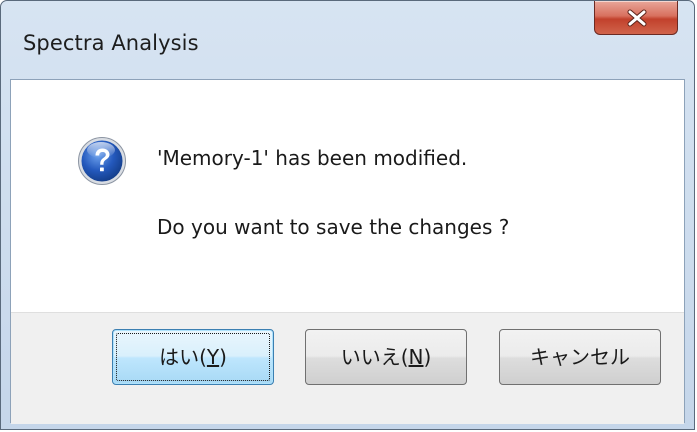 This screenshot has width=697, height=432. Describe the element at coordinates (223, 357) in the screenshot. I see `yes-label-suffix: )` at that location.